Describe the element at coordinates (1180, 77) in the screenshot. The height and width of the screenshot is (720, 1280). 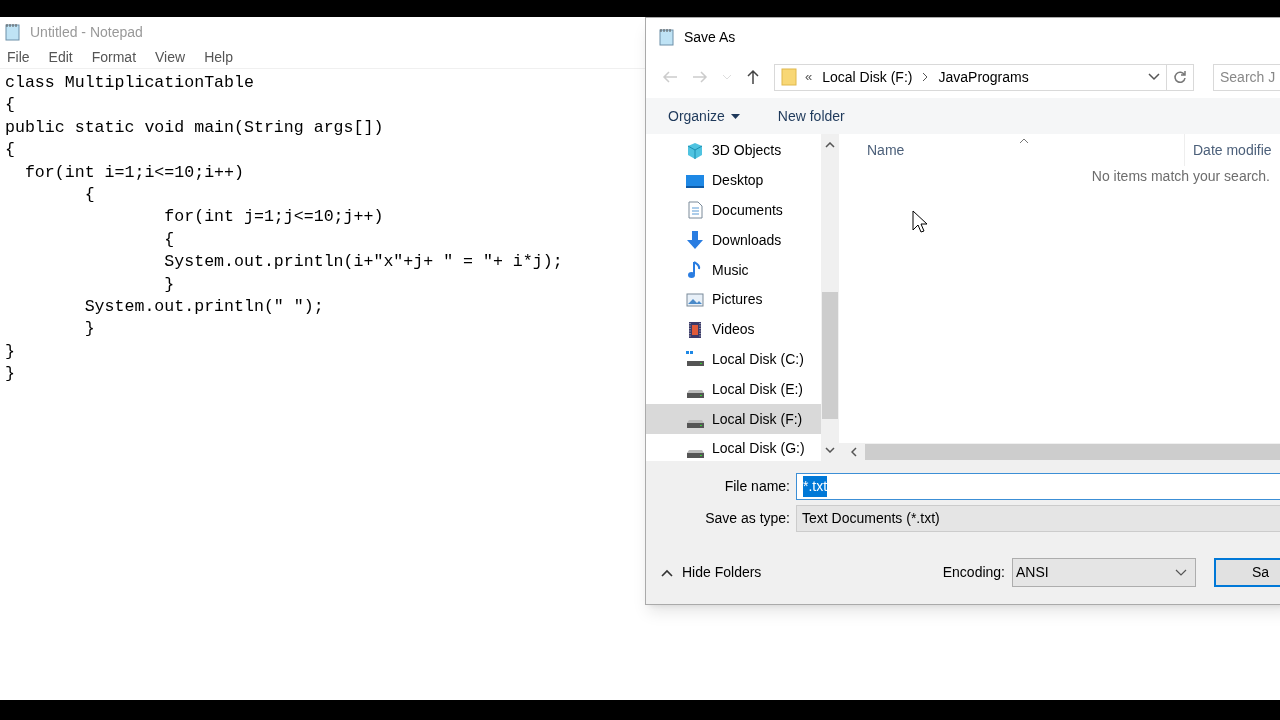
I see `refresh-icon` at that location.